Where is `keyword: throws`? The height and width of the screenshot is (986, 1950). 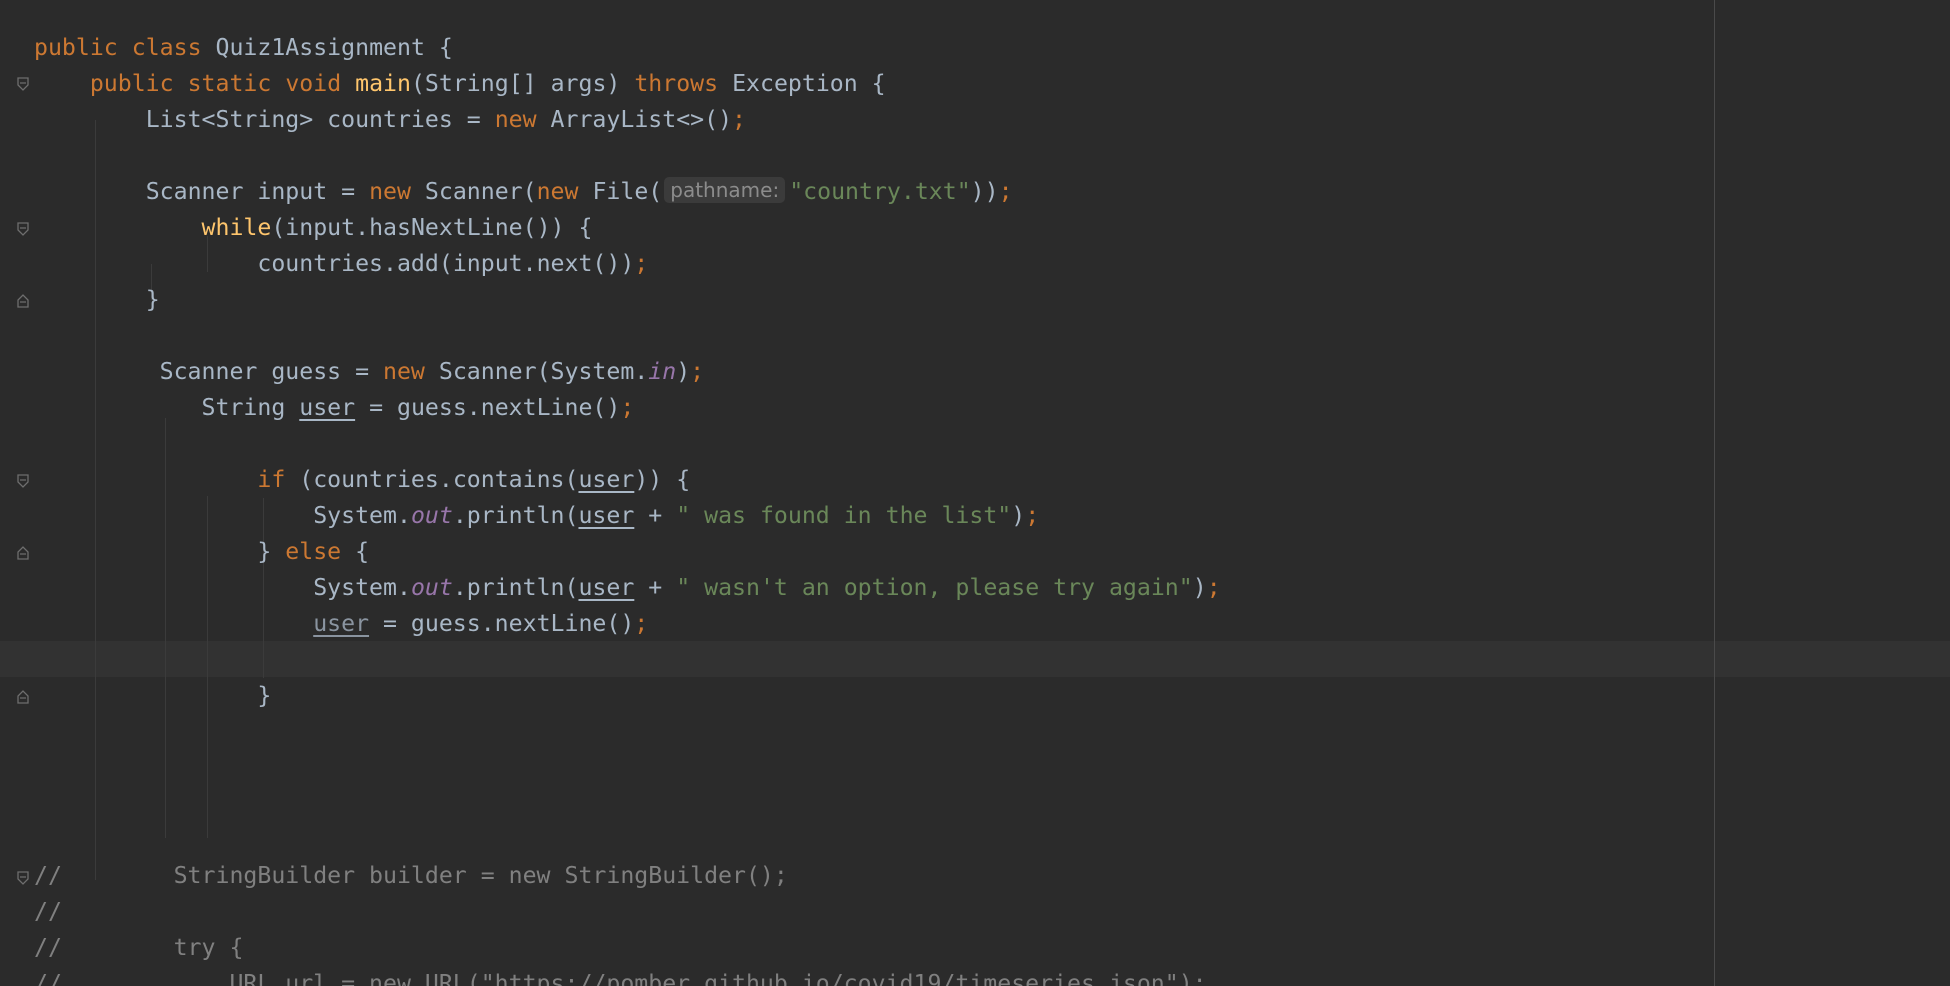
keyword: throws is located at coordinates (676, 83).